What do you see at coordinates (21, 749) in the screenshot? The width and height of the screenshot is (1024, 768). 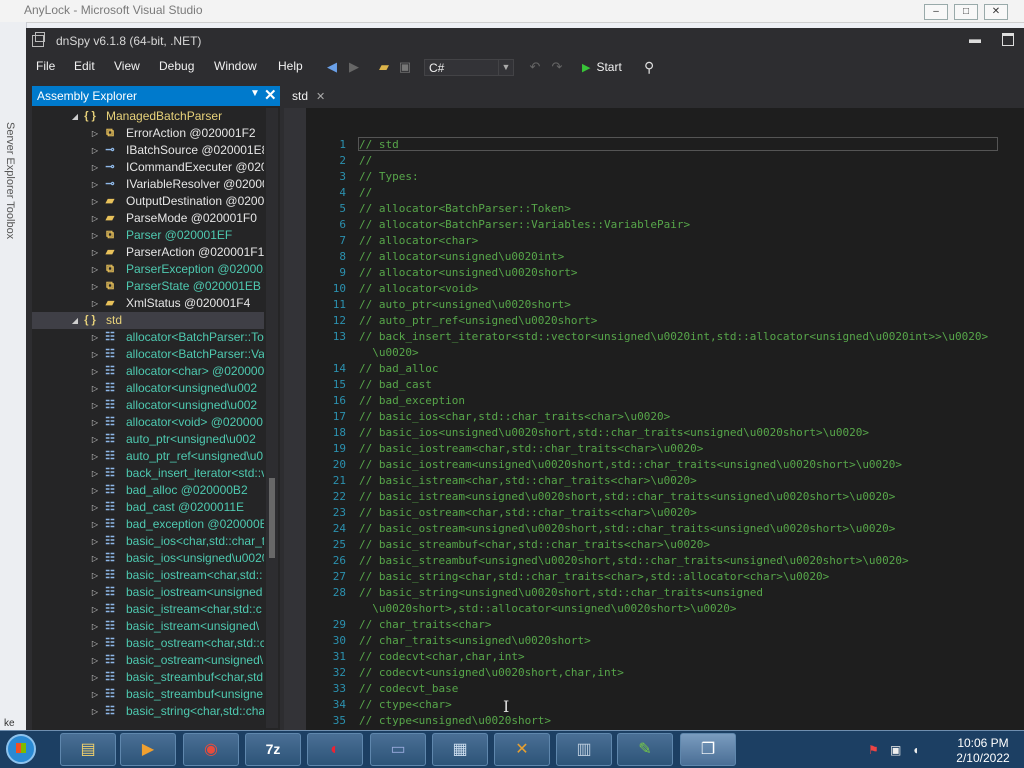 I see `start-menu-button` at bounding box center [21, 749].